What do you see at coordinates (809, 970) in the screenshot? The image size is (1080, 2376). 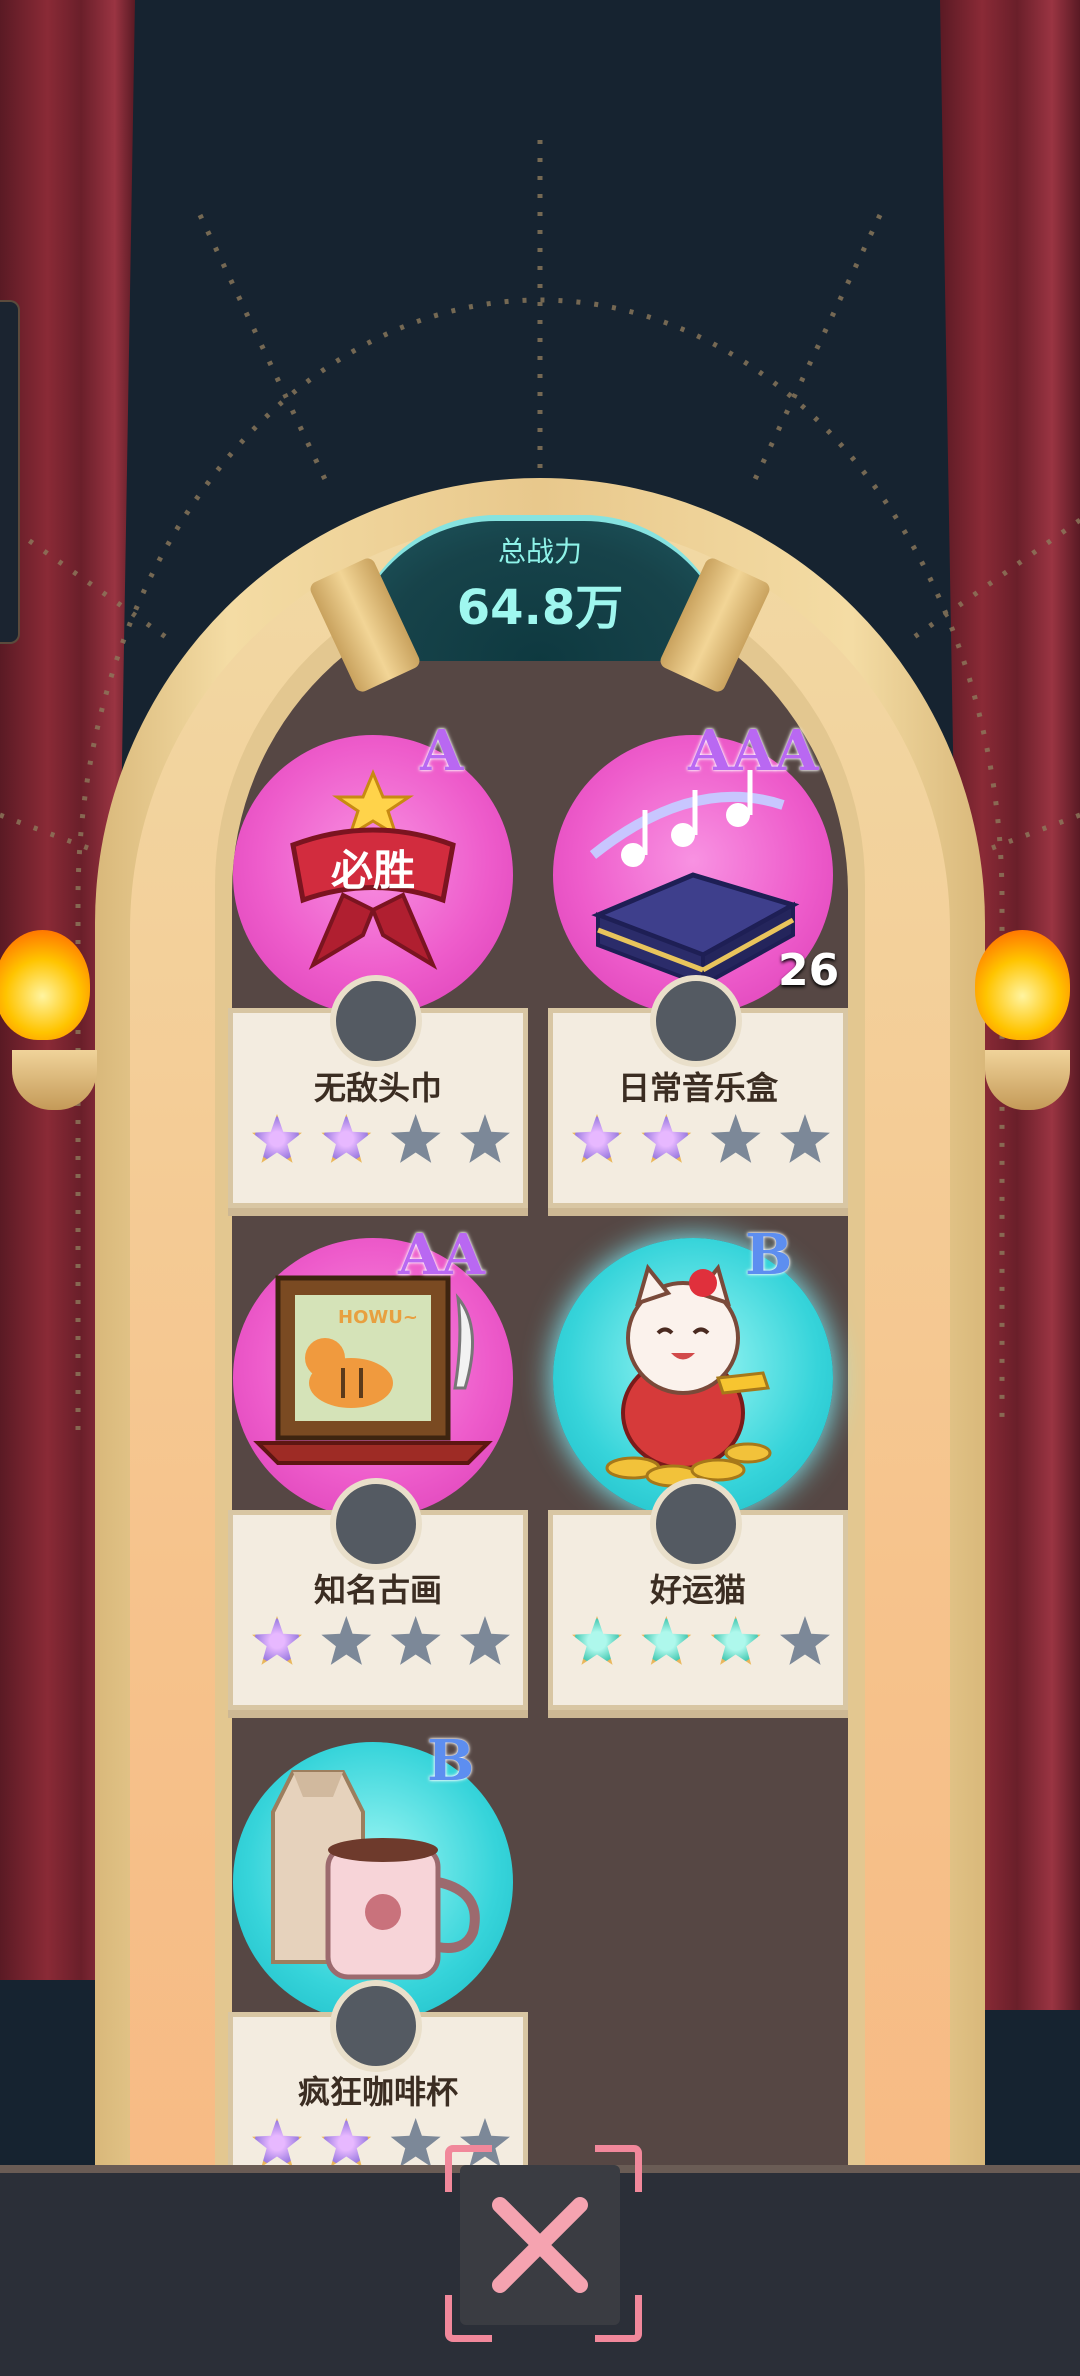 I see `item-count: 26` at bounding box center [809, 970].